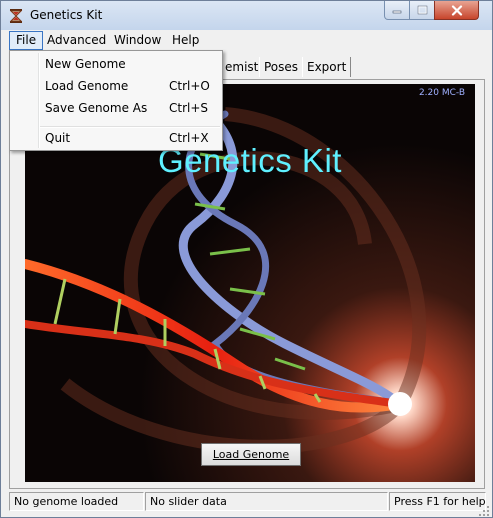 The image size is (493, 518). What do you see at coordinates (189, 86) in the screenshot?
I see `menu-item-shortcut: Ctrl+O` at bounding box center [189, 86].